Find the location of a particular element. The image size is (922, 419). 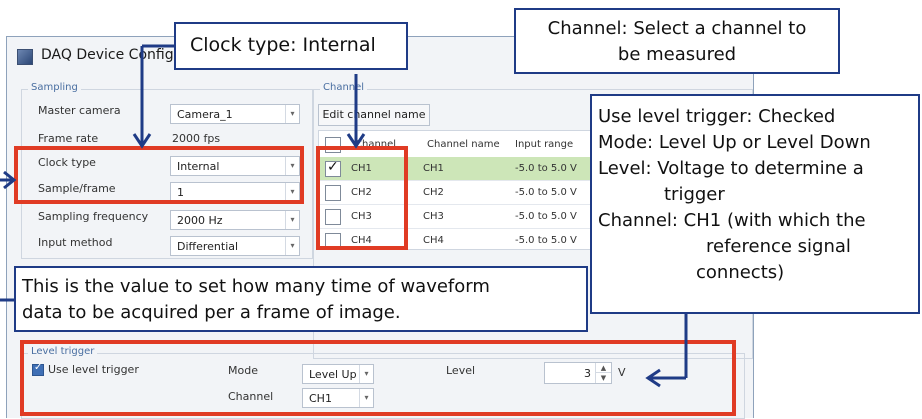

clock-sample-highlight is located at coordinates (159, 175).